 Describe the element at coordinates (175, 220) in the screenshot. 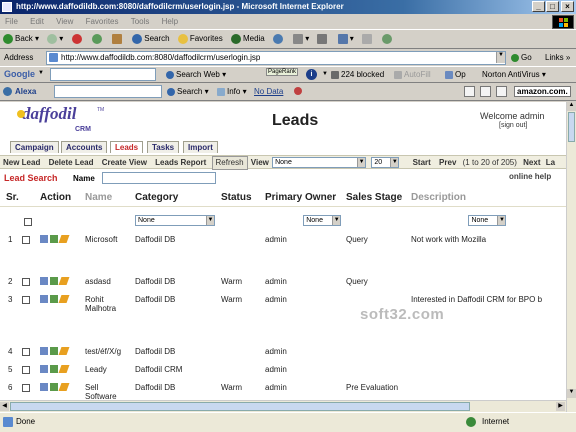

I see `category-filter-select: None ▼` at that location.